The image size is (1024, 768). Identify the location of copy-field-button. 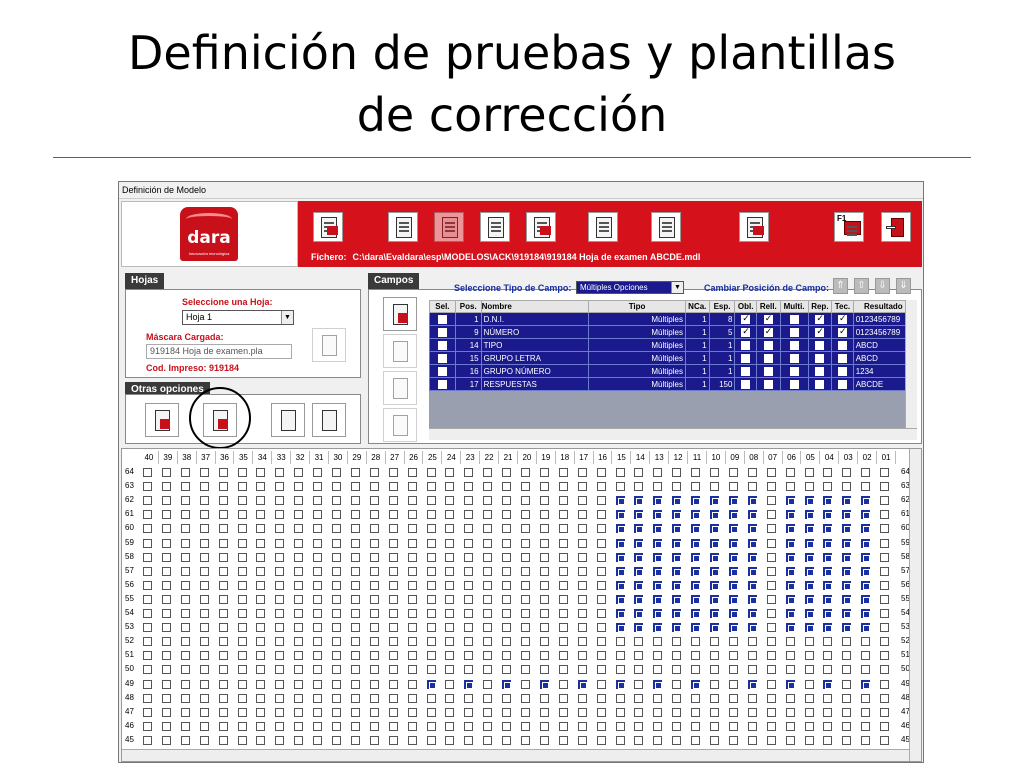
(400, 388).